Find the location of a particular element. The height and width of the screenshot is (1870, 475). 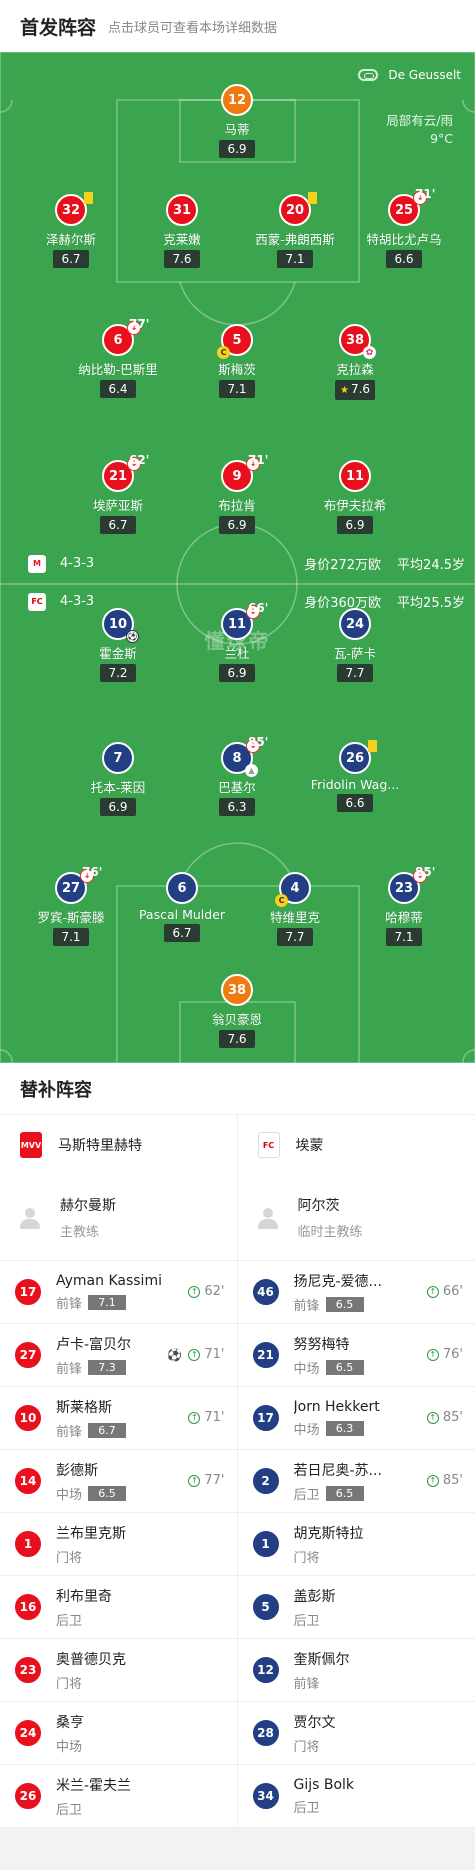

sub-player-row: 21努努梅特中场6.5↑76' is located at coordinates (356, 1355).